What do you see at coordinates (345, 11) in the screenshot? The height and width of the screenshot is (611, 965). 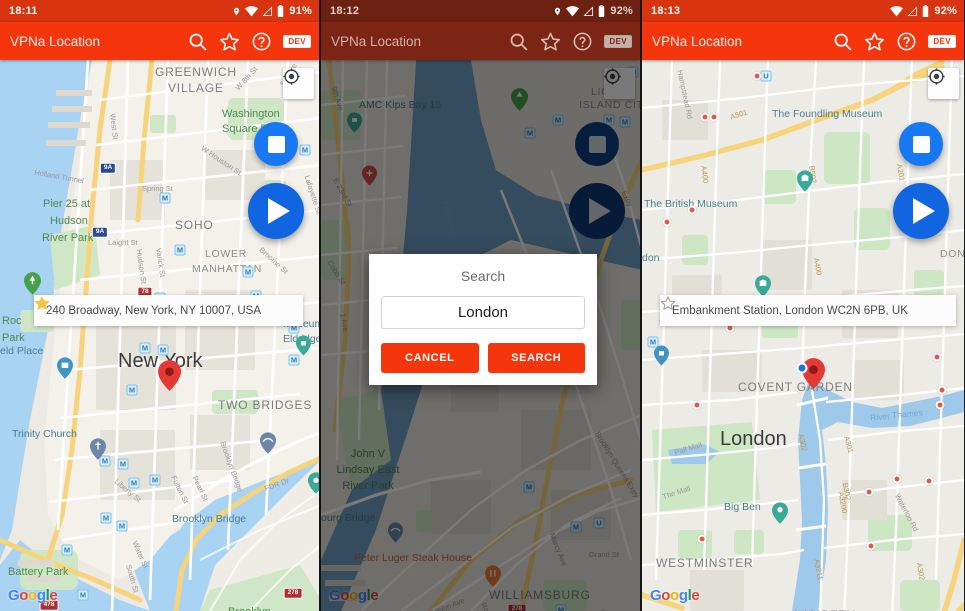 I see `status-clock: 18:12` at bounding box center [345, 11].